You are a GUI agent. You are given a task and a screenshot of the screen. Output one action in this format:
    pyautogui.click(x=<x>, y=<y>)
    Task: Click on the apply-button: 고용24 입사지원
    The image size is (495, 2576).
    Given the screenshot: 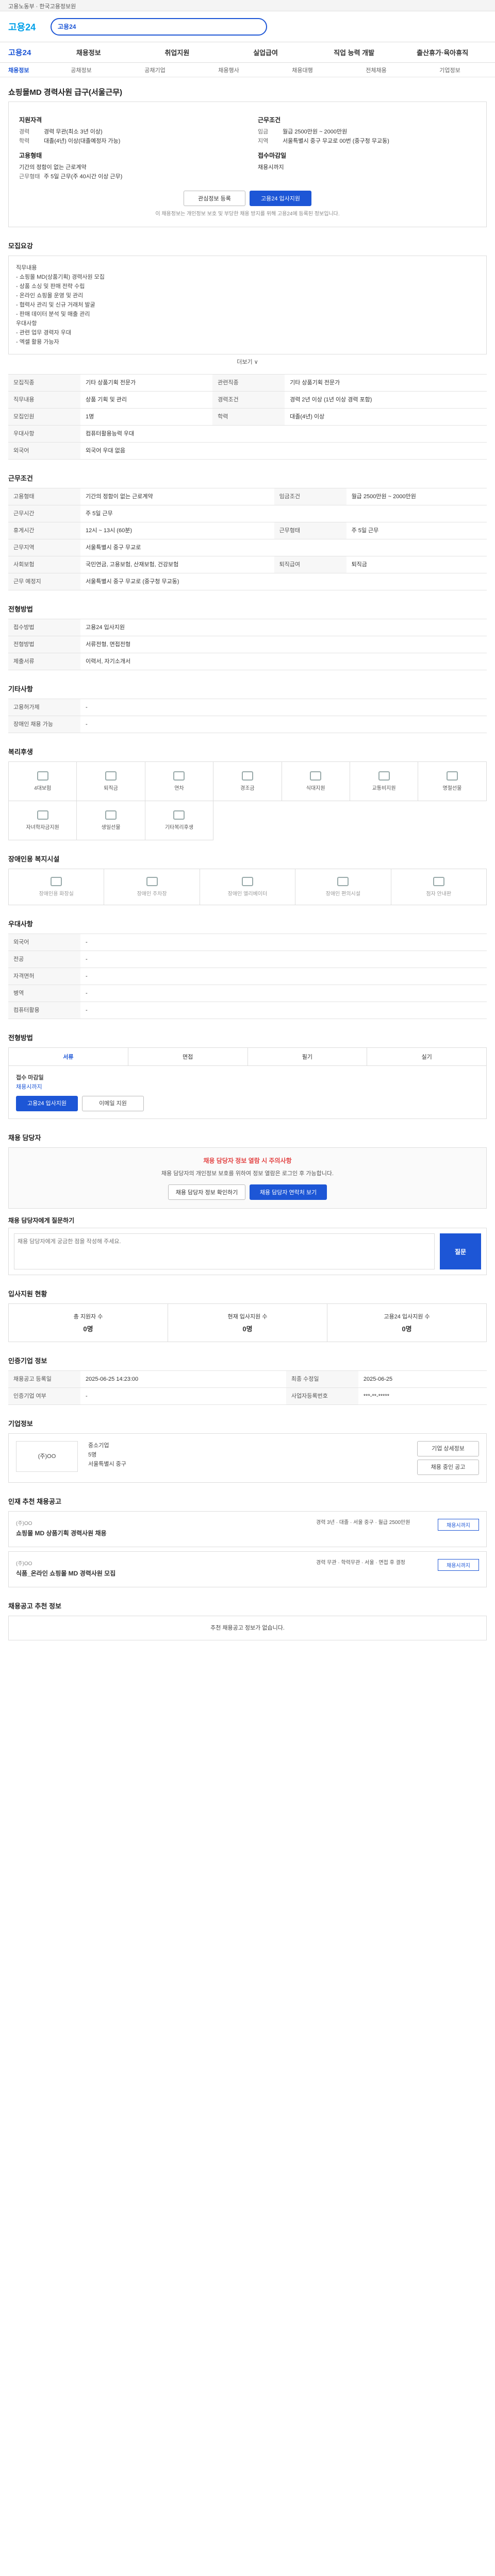 What is the action you would take?
    pyautogui.click(x=280, y=199)
    